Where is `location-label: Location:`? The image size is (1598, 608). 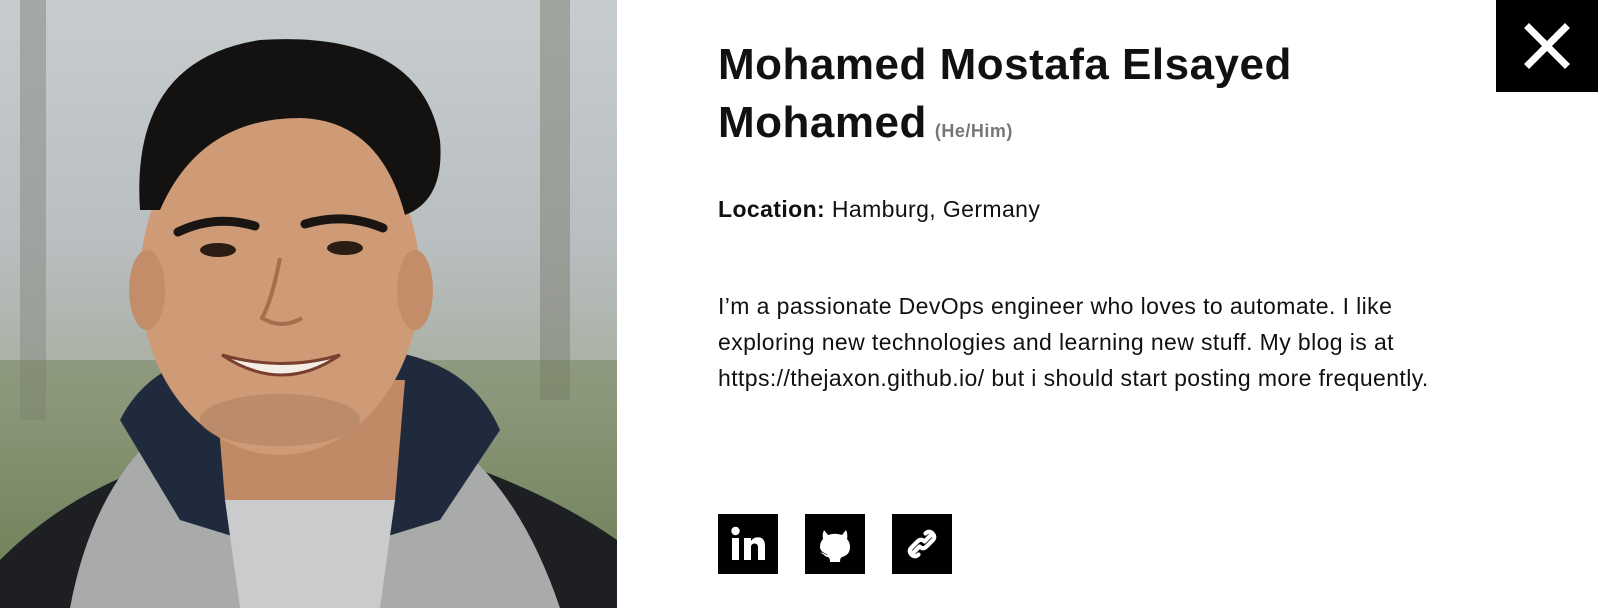 location-label: Location: is located at coordinates (772, 209).